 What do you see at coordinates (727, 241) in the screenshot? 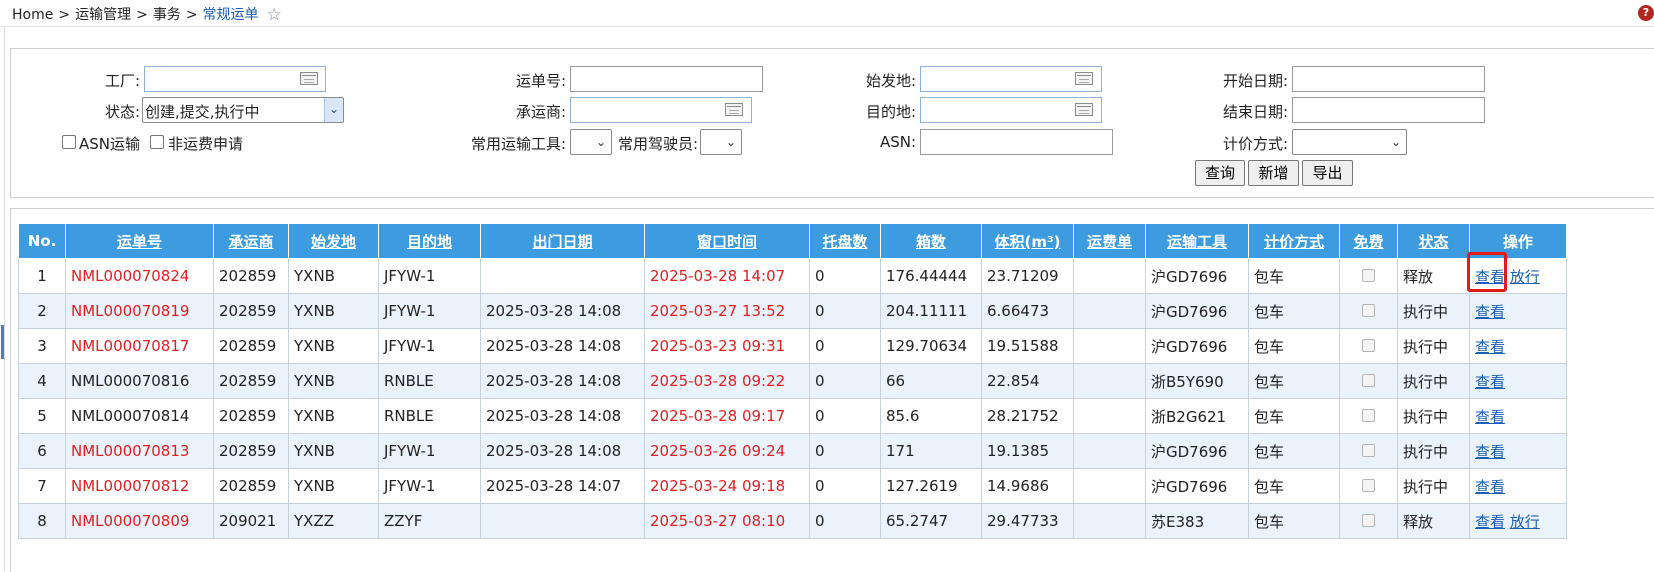
I see `column-header: 窗口时间` at bounding box center [727, 241].